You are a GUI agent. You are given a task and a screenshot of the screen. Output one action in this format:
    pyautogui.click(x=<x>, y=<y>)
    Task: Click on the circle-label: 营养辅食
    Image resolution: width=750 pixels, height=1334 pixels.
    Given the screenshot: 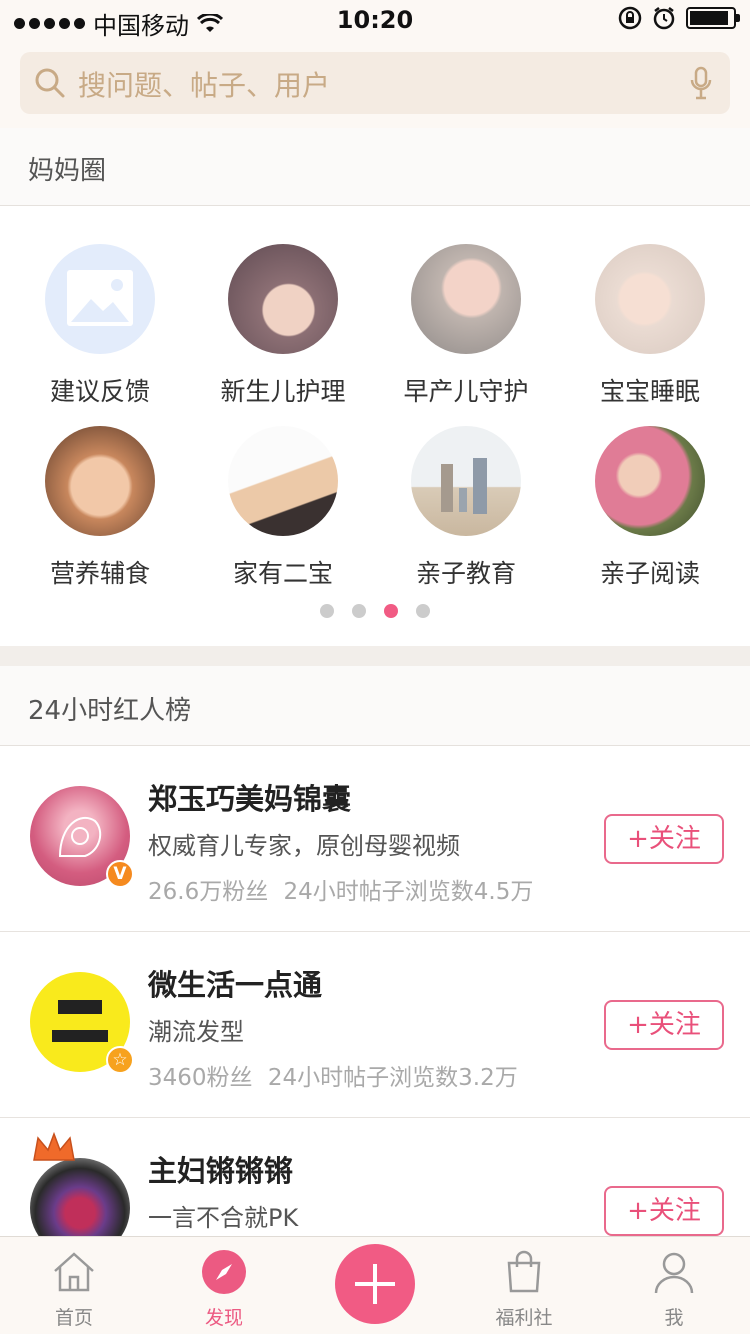 What is the action you would take?
    pyautogui.click(x=99, y=573)
    